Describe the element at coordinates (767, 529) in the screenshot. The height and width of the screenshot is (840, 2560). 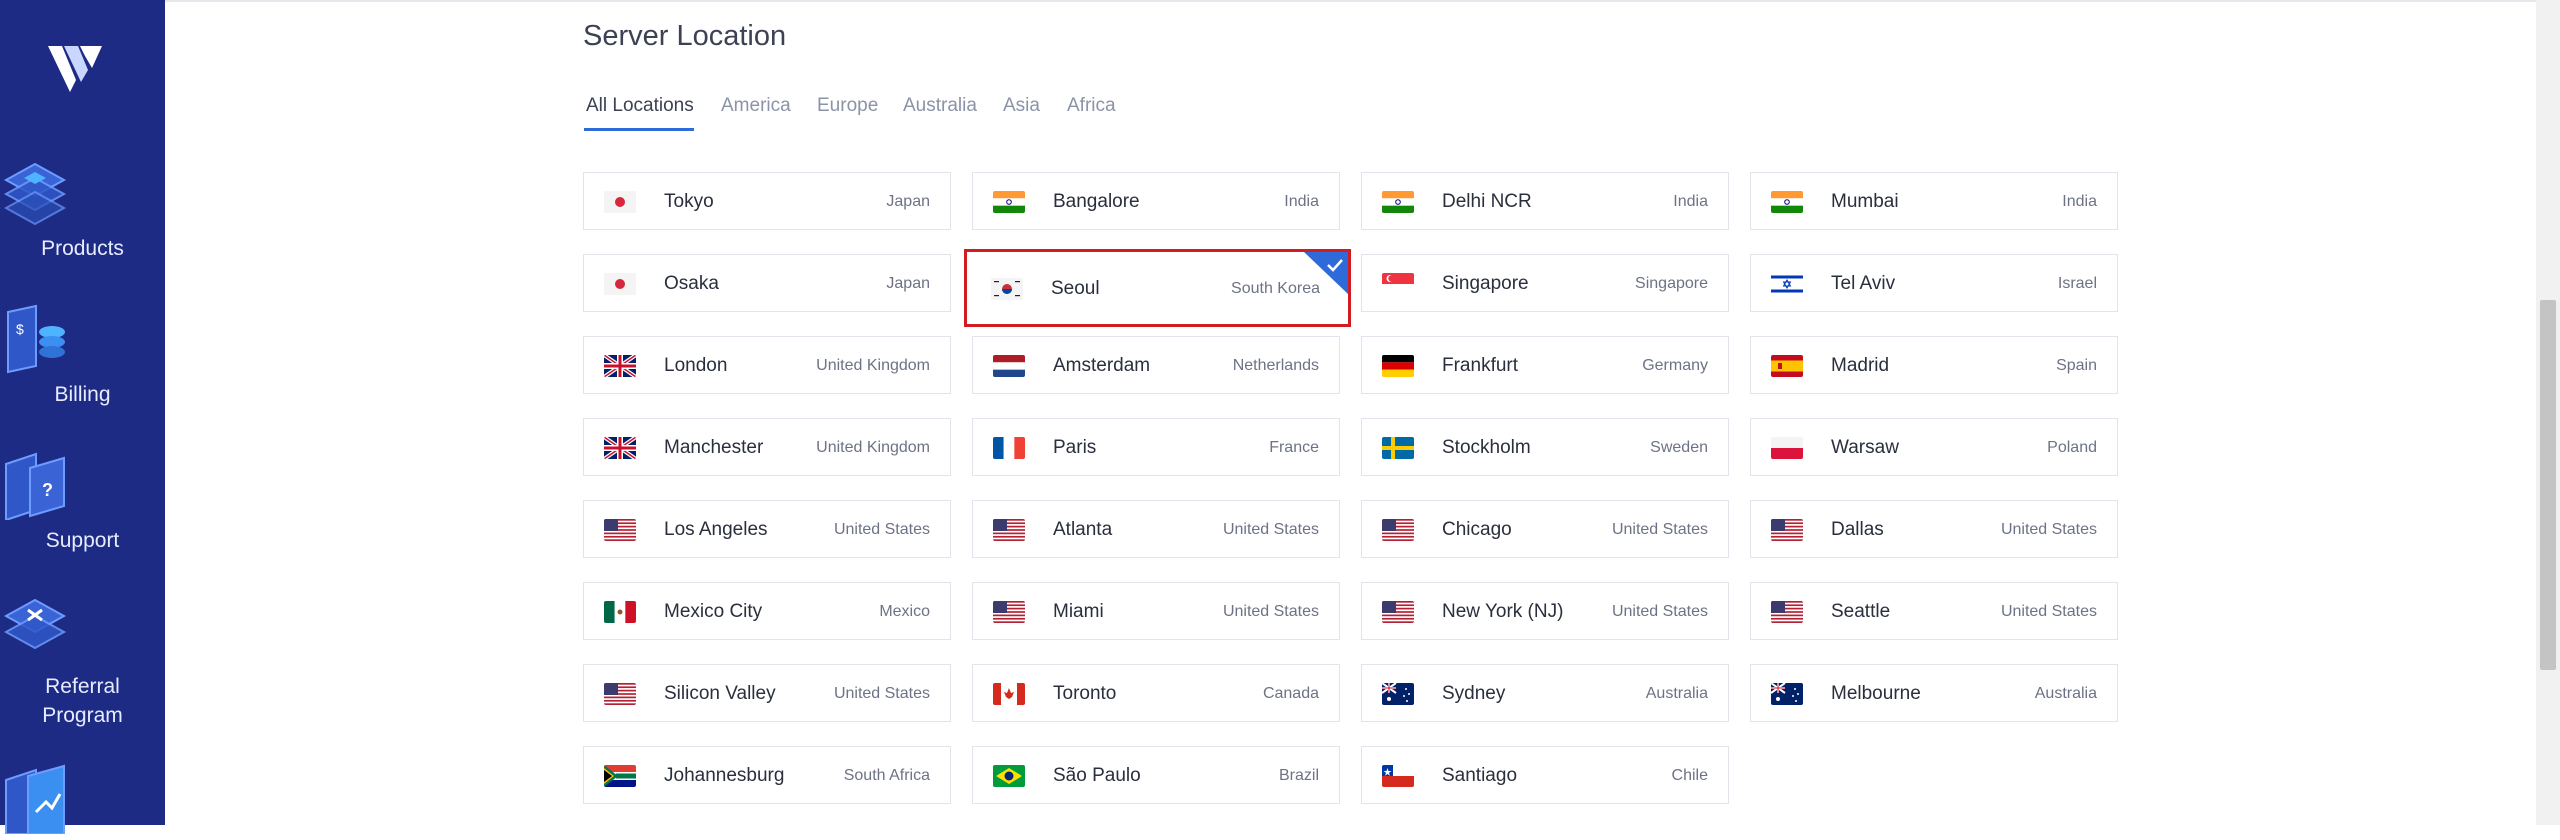
I see `location-card-los-angeles: Los Angeles United States` at that location.